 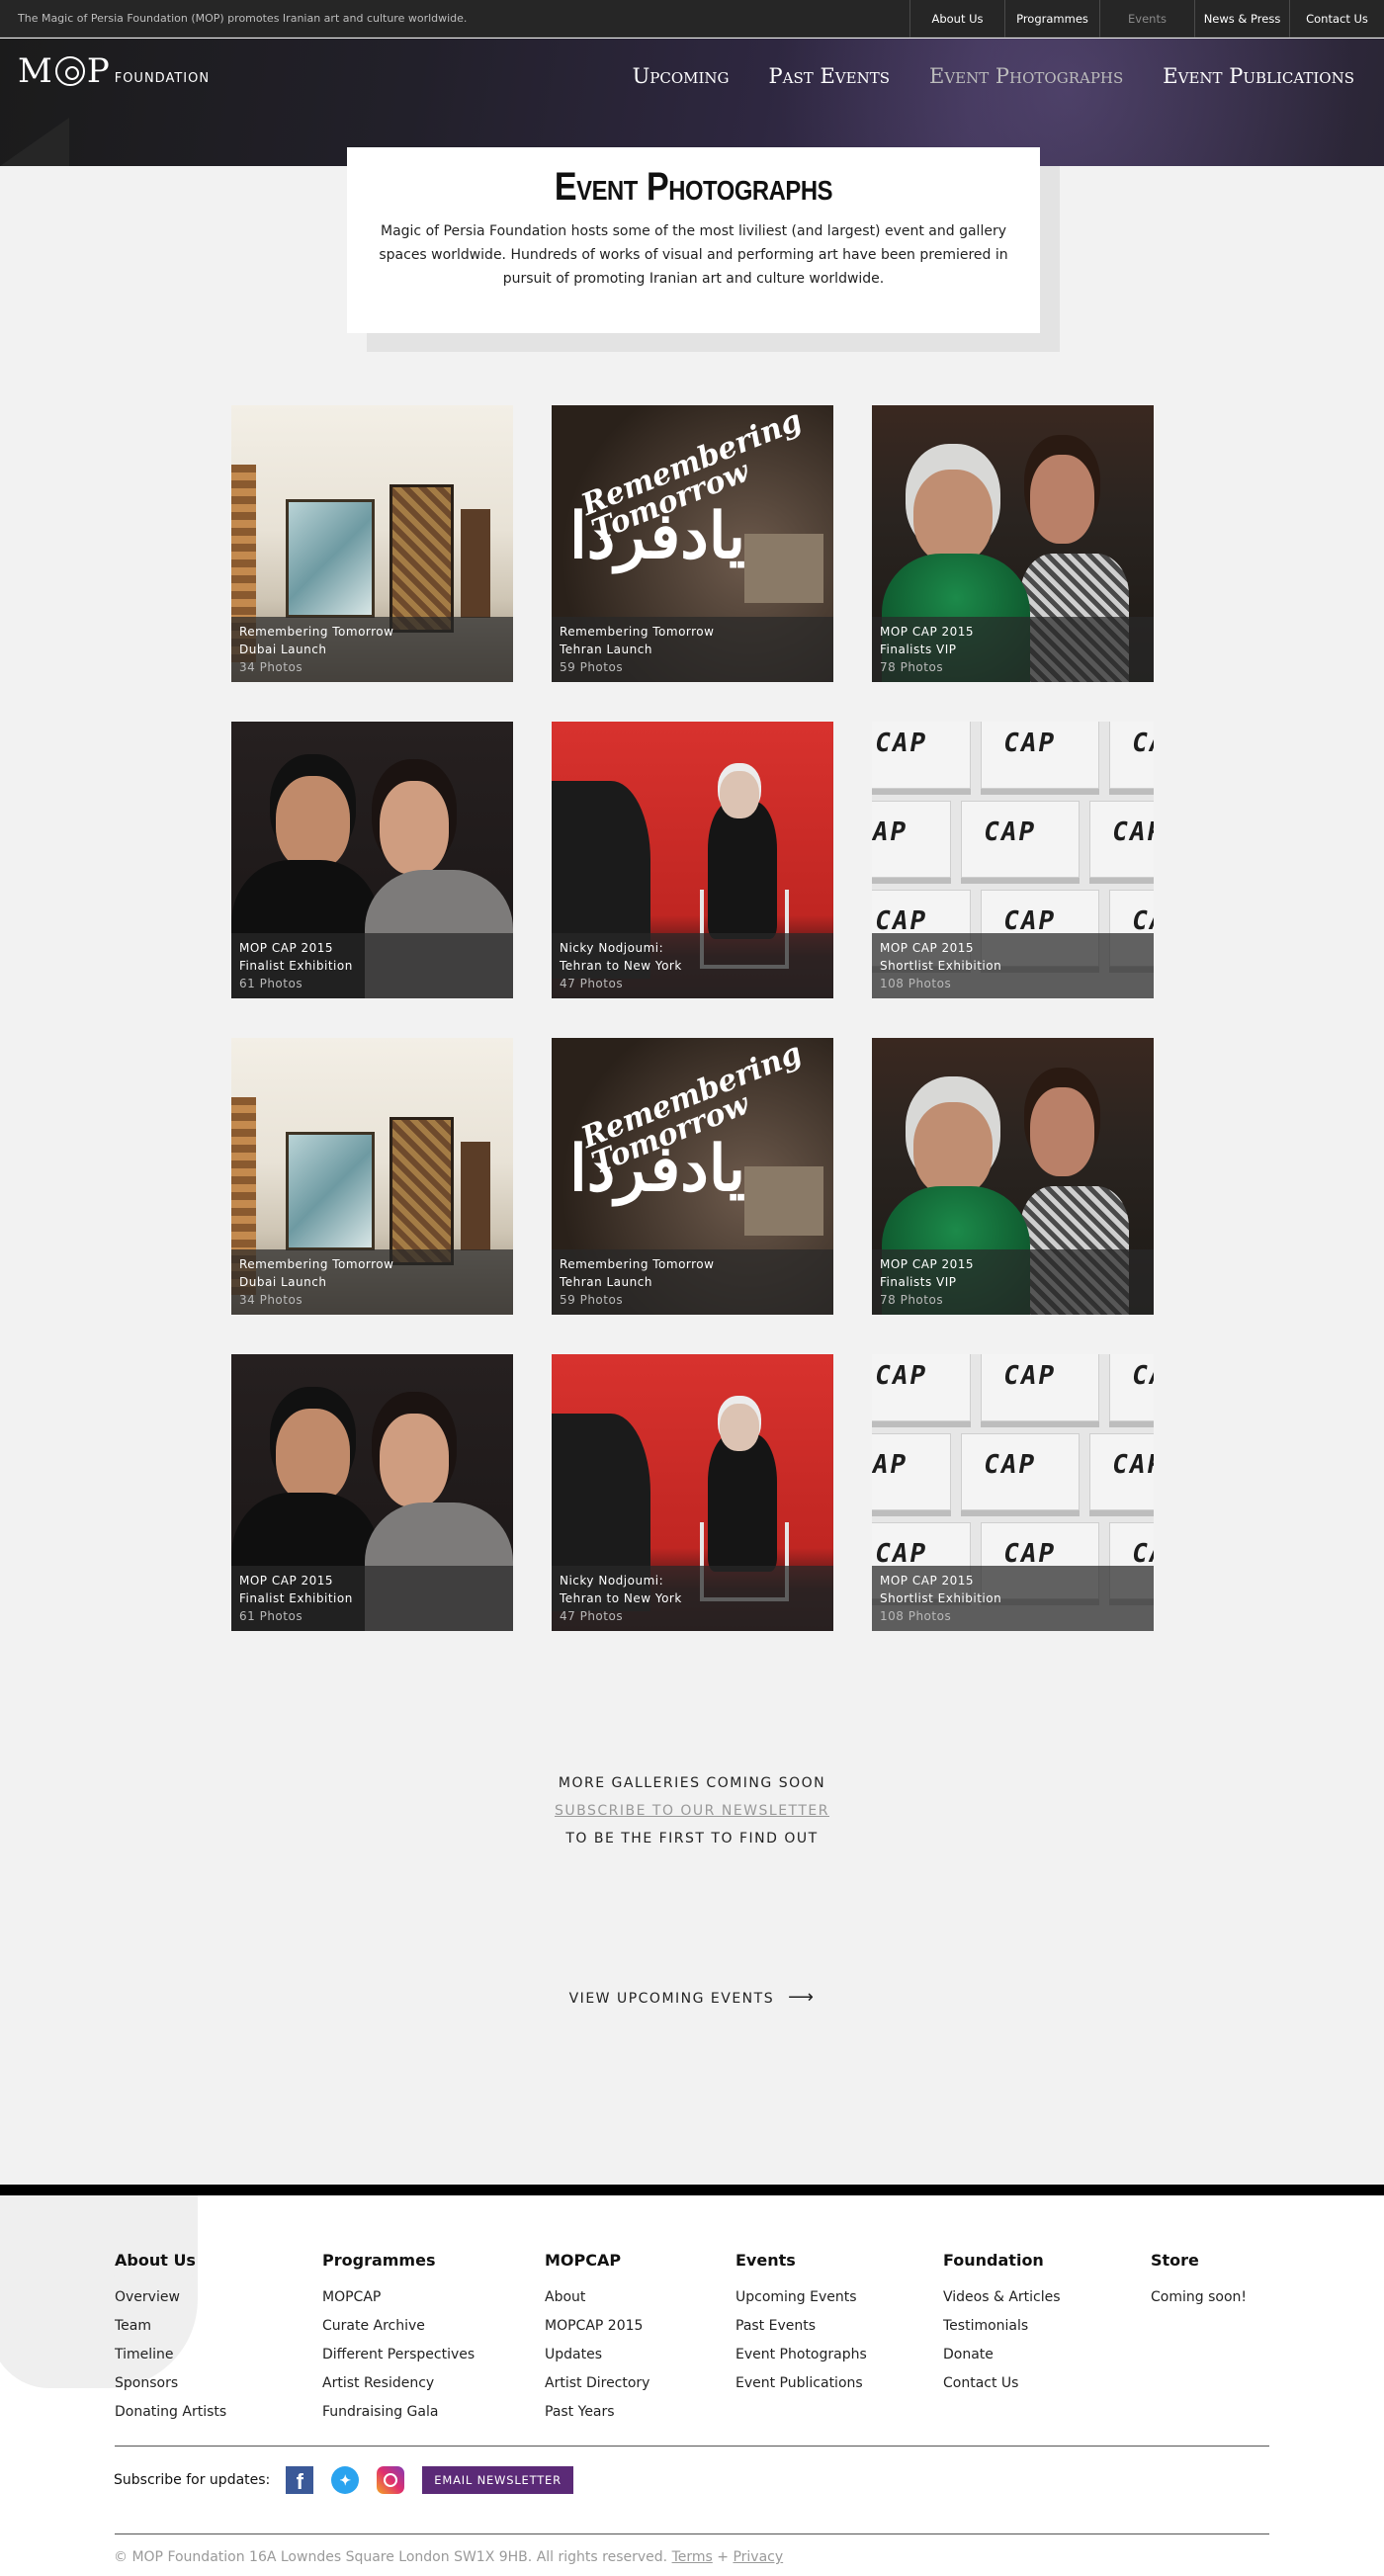 What do you see at coordinates (300, 2480) in the screenshot?
I see `facebook-icon: f` at bounding box center [300, 2480].